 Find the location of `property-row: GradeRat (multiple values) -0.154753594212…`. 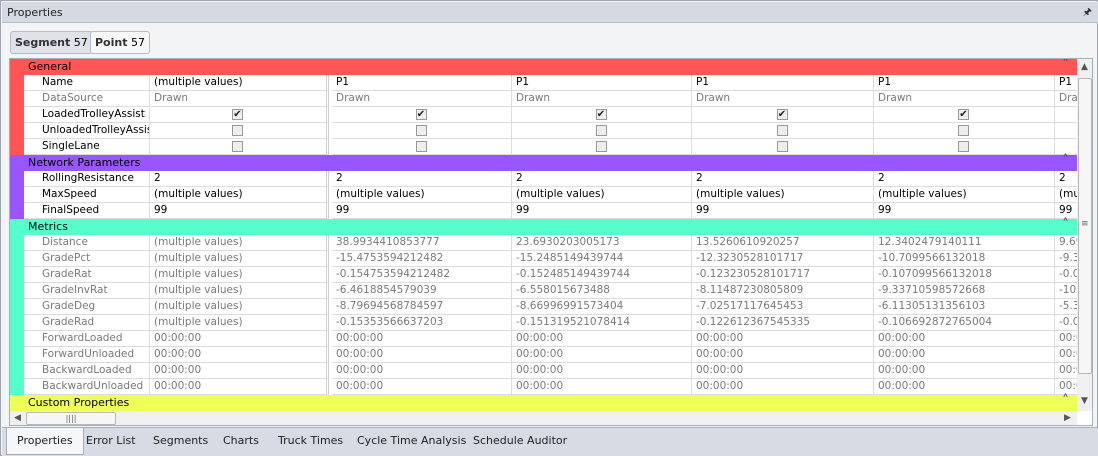

property-row: GradeRat (multiple values) -0.154753594212… is located at coordinates (550, 275).